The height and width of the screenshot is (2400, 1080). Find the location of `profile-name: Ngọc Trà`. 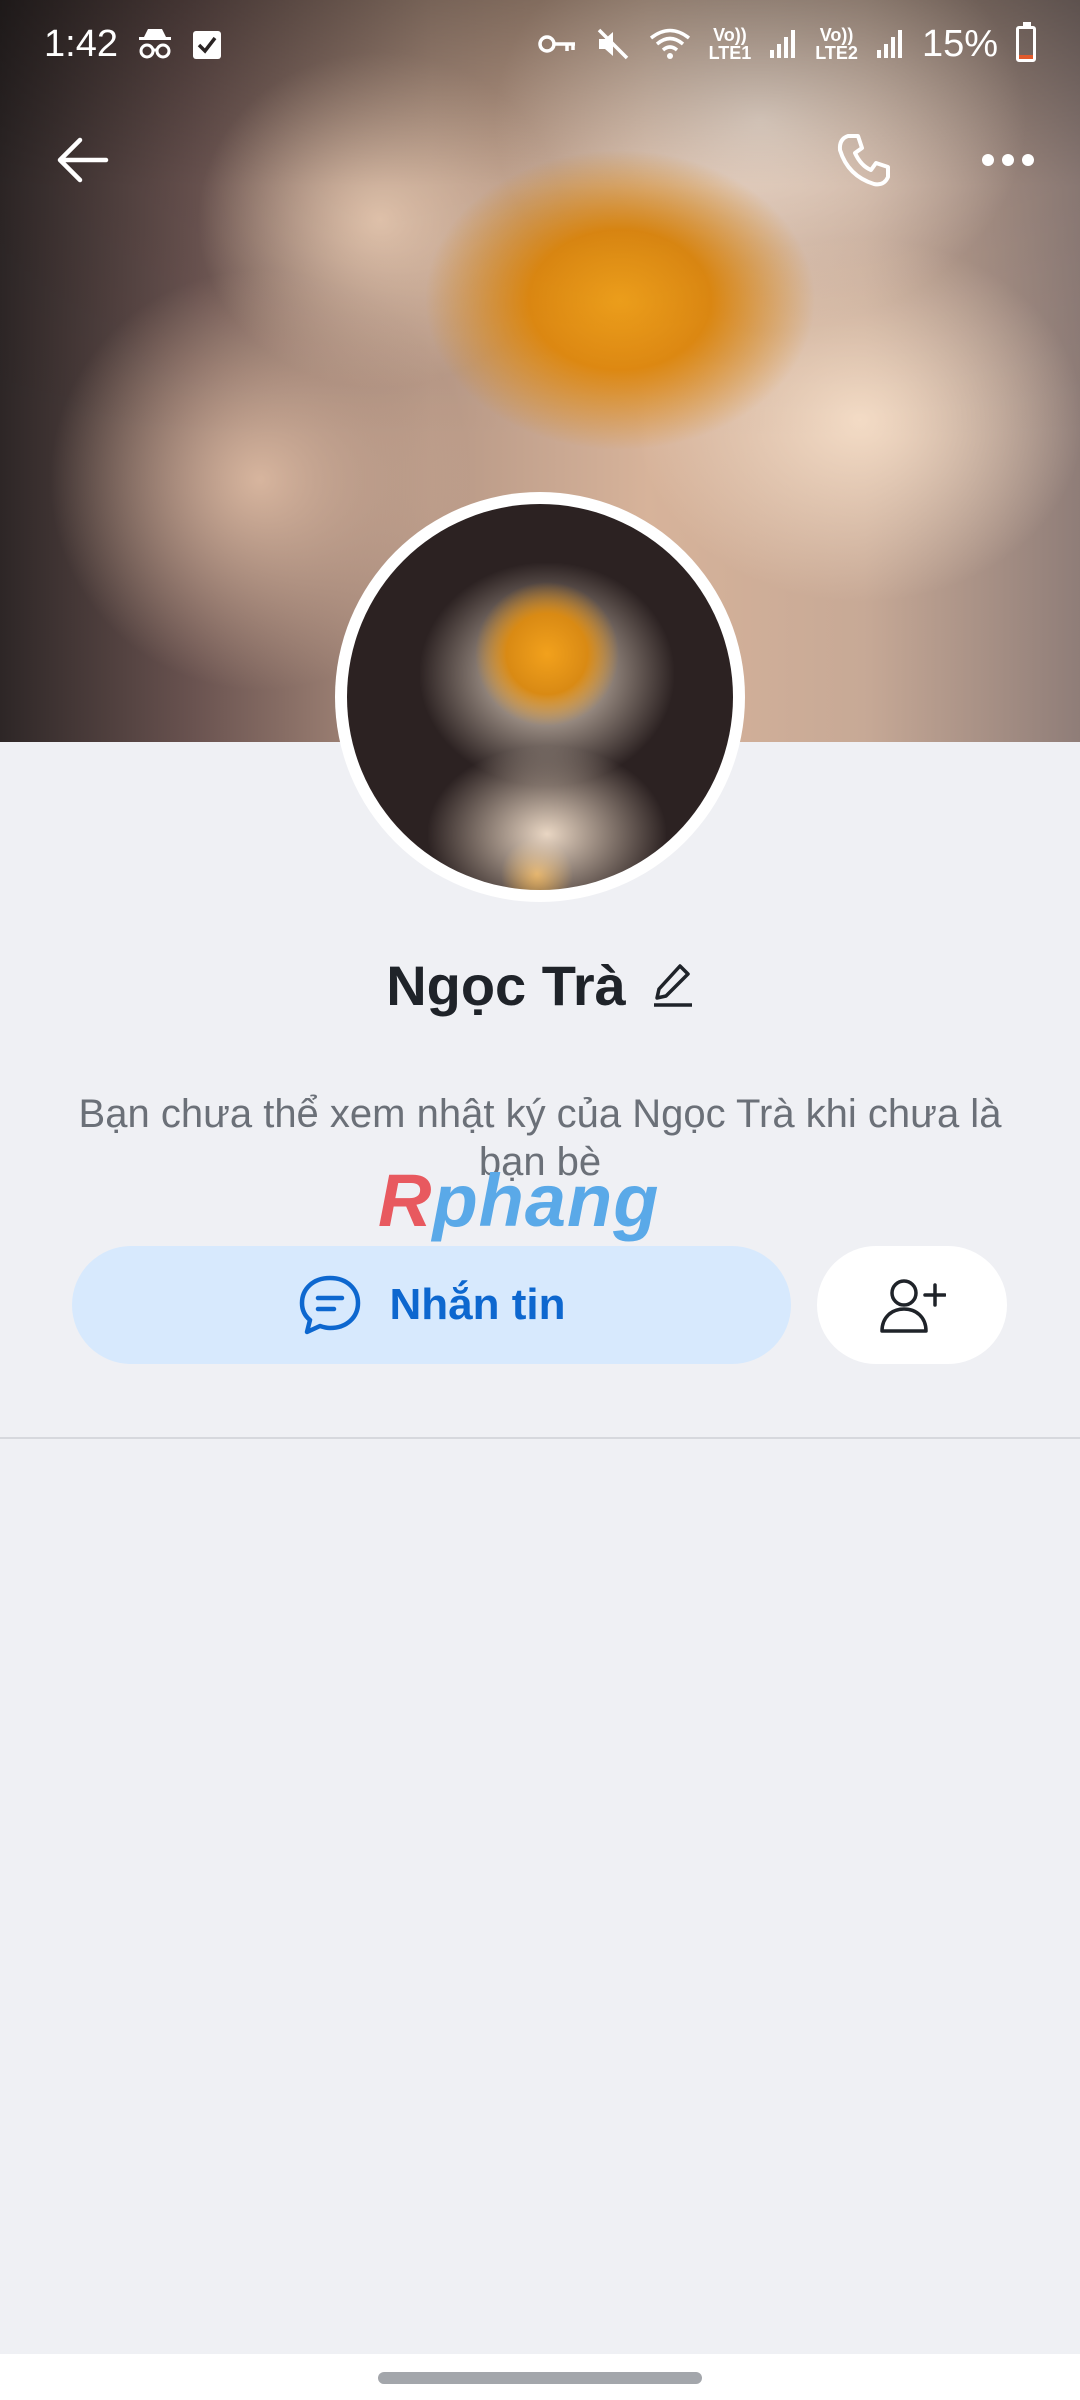

profile-name: Ngọc Trà is located at coordinates (506, 985).